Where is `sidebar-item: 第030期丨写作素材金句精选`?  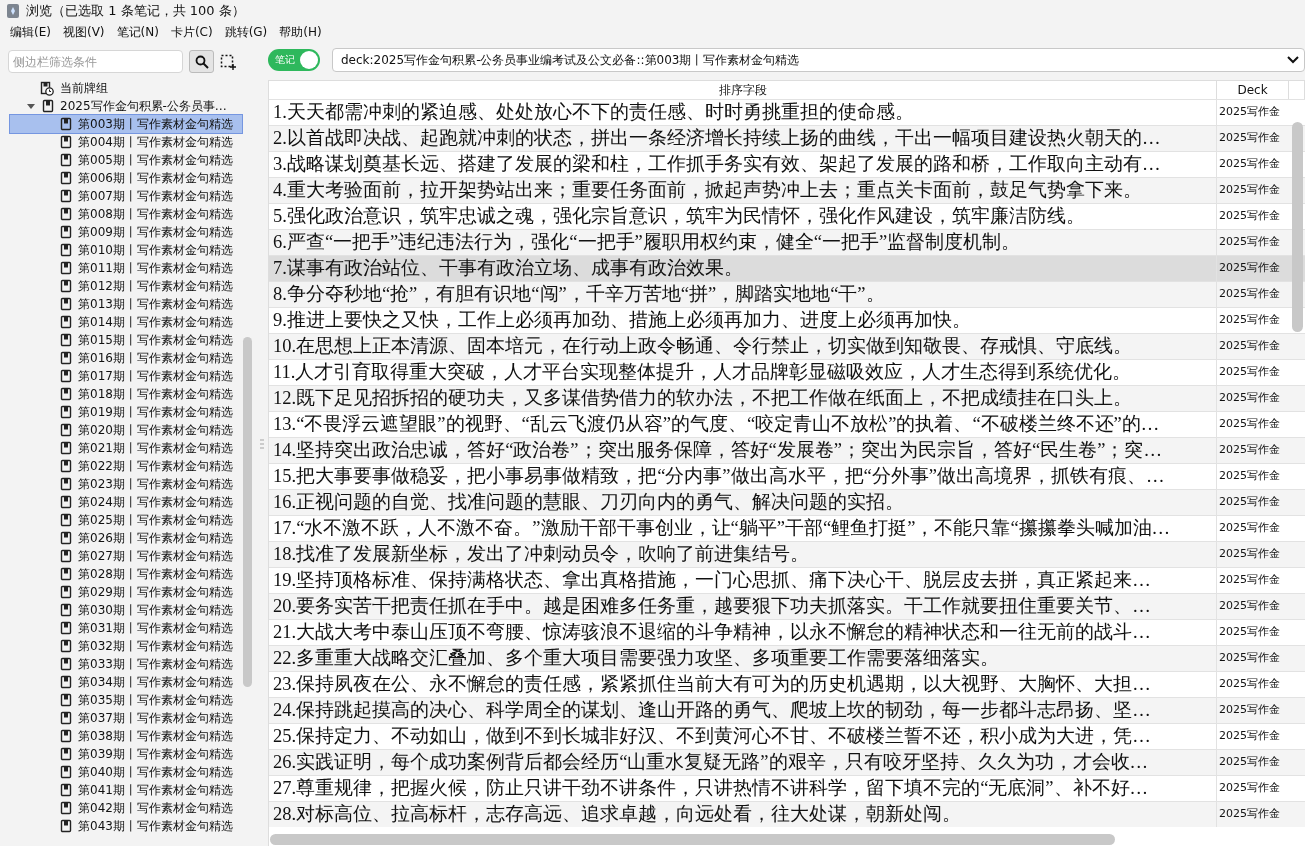 sidebar-item: 第030期丨写作素材金句精选 is located at coordinates (155, 610).